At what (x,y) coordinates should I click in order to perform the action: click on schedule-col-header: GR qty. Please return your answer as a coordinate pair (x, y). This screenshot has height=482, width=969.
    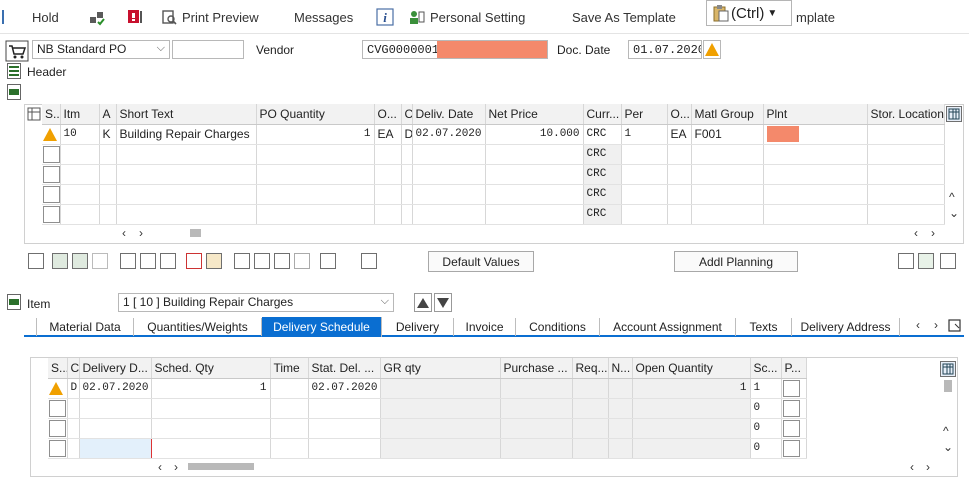
    Looking at the image, I should click on (440, 368).